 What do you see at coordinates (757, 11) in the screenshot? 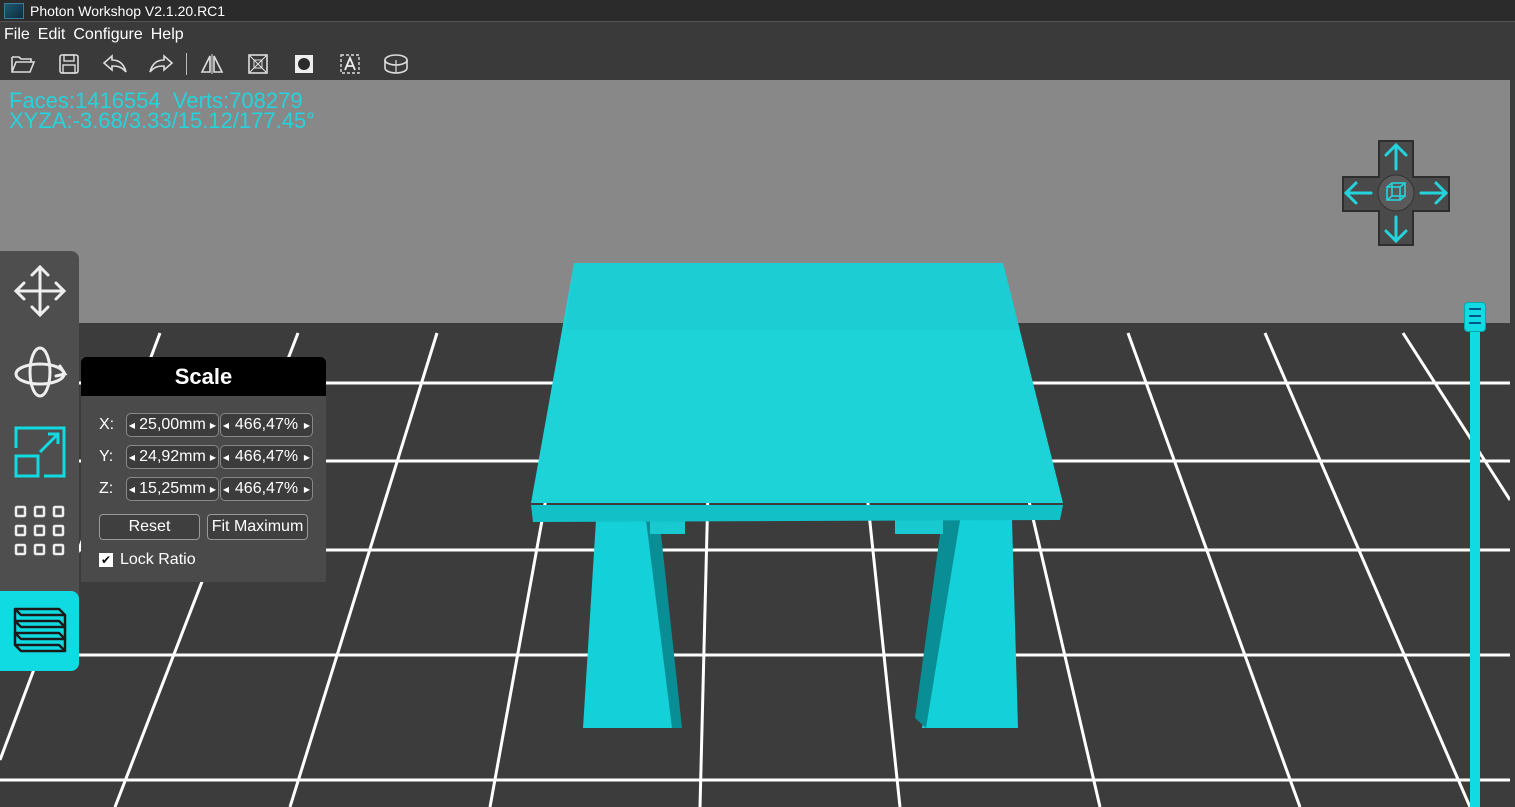
I see `title-bar: Photon Workshop V2.1.20.RC1` at bounding box center [757, 11].